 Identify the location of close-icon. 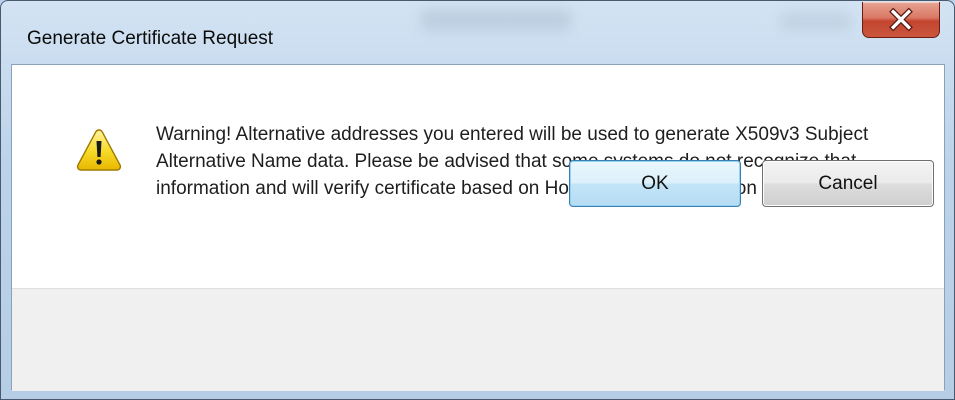
(901, 19).